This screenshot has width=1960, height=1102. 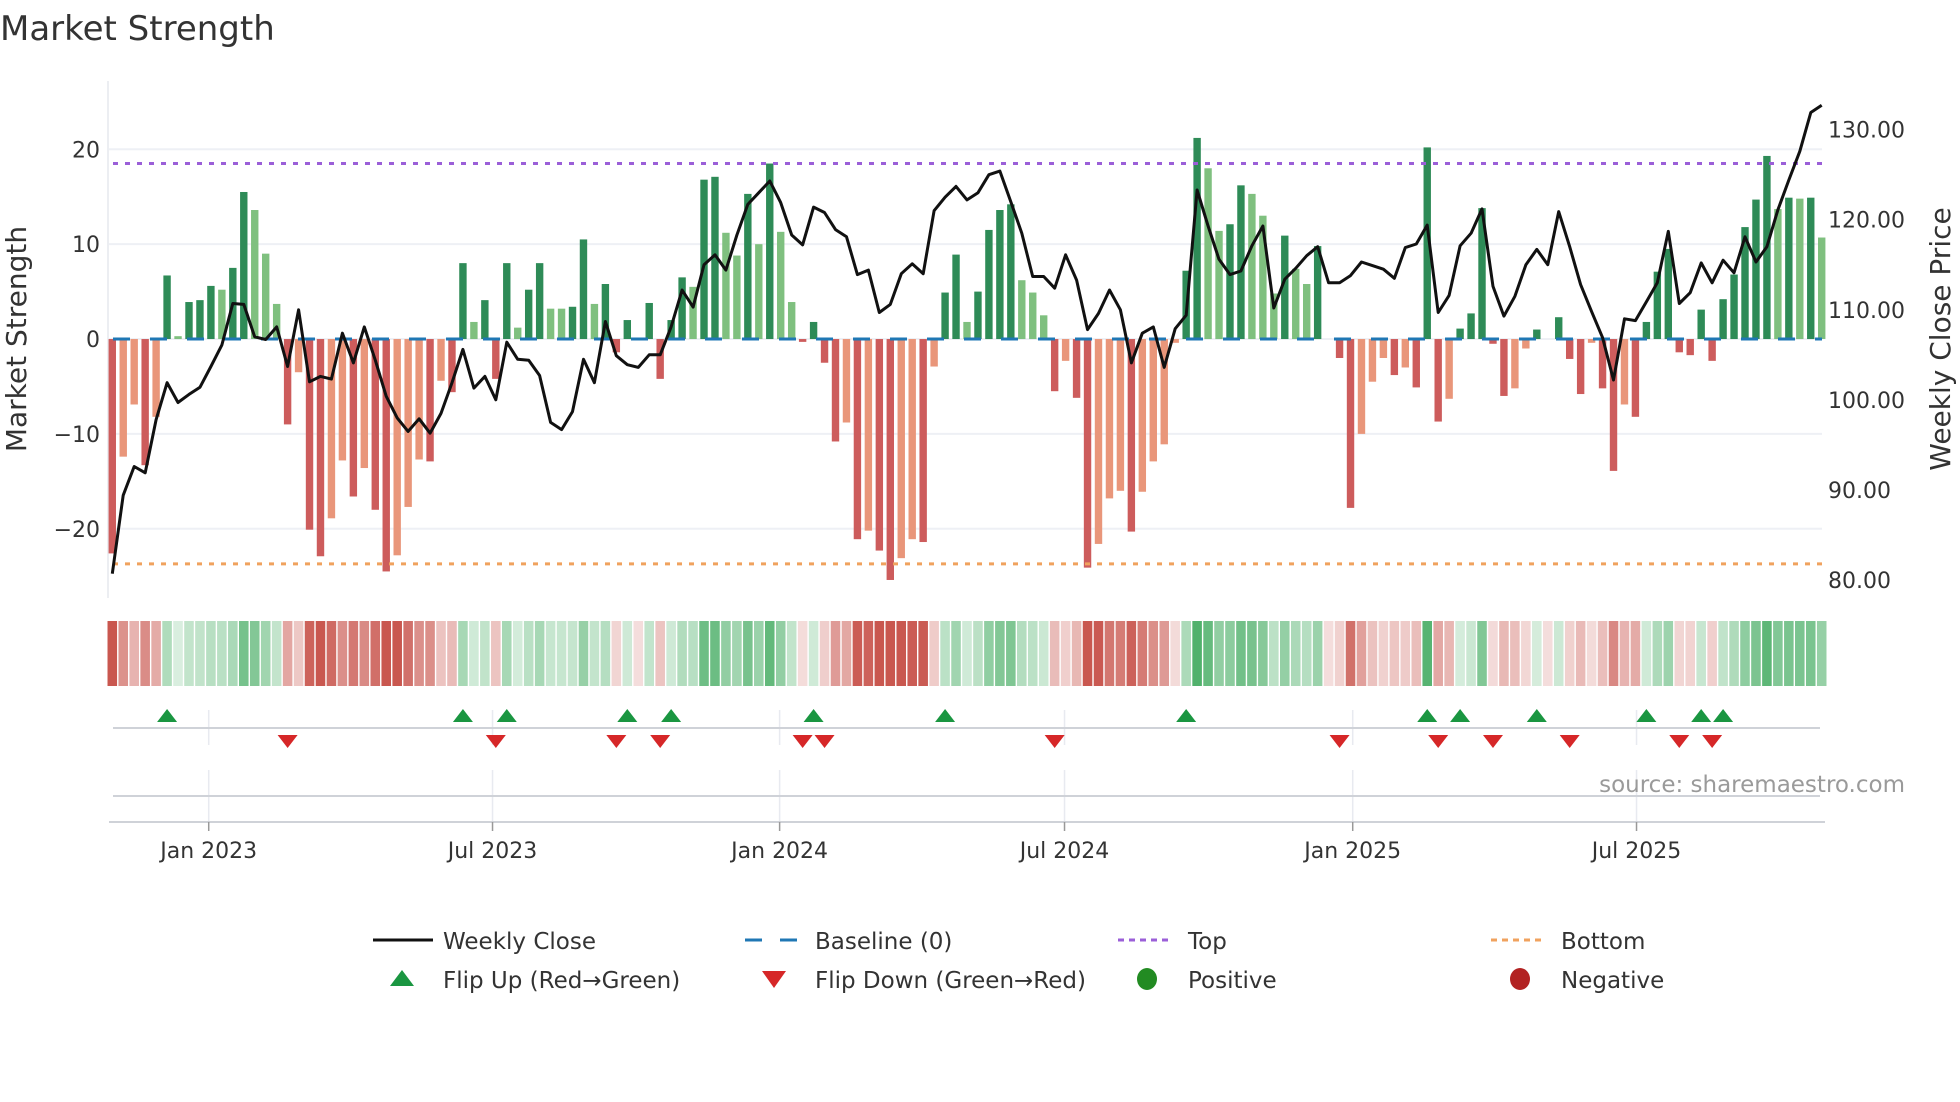 I want to click on x-tick-label: Jan 2025, so click(x=1351, y=851).